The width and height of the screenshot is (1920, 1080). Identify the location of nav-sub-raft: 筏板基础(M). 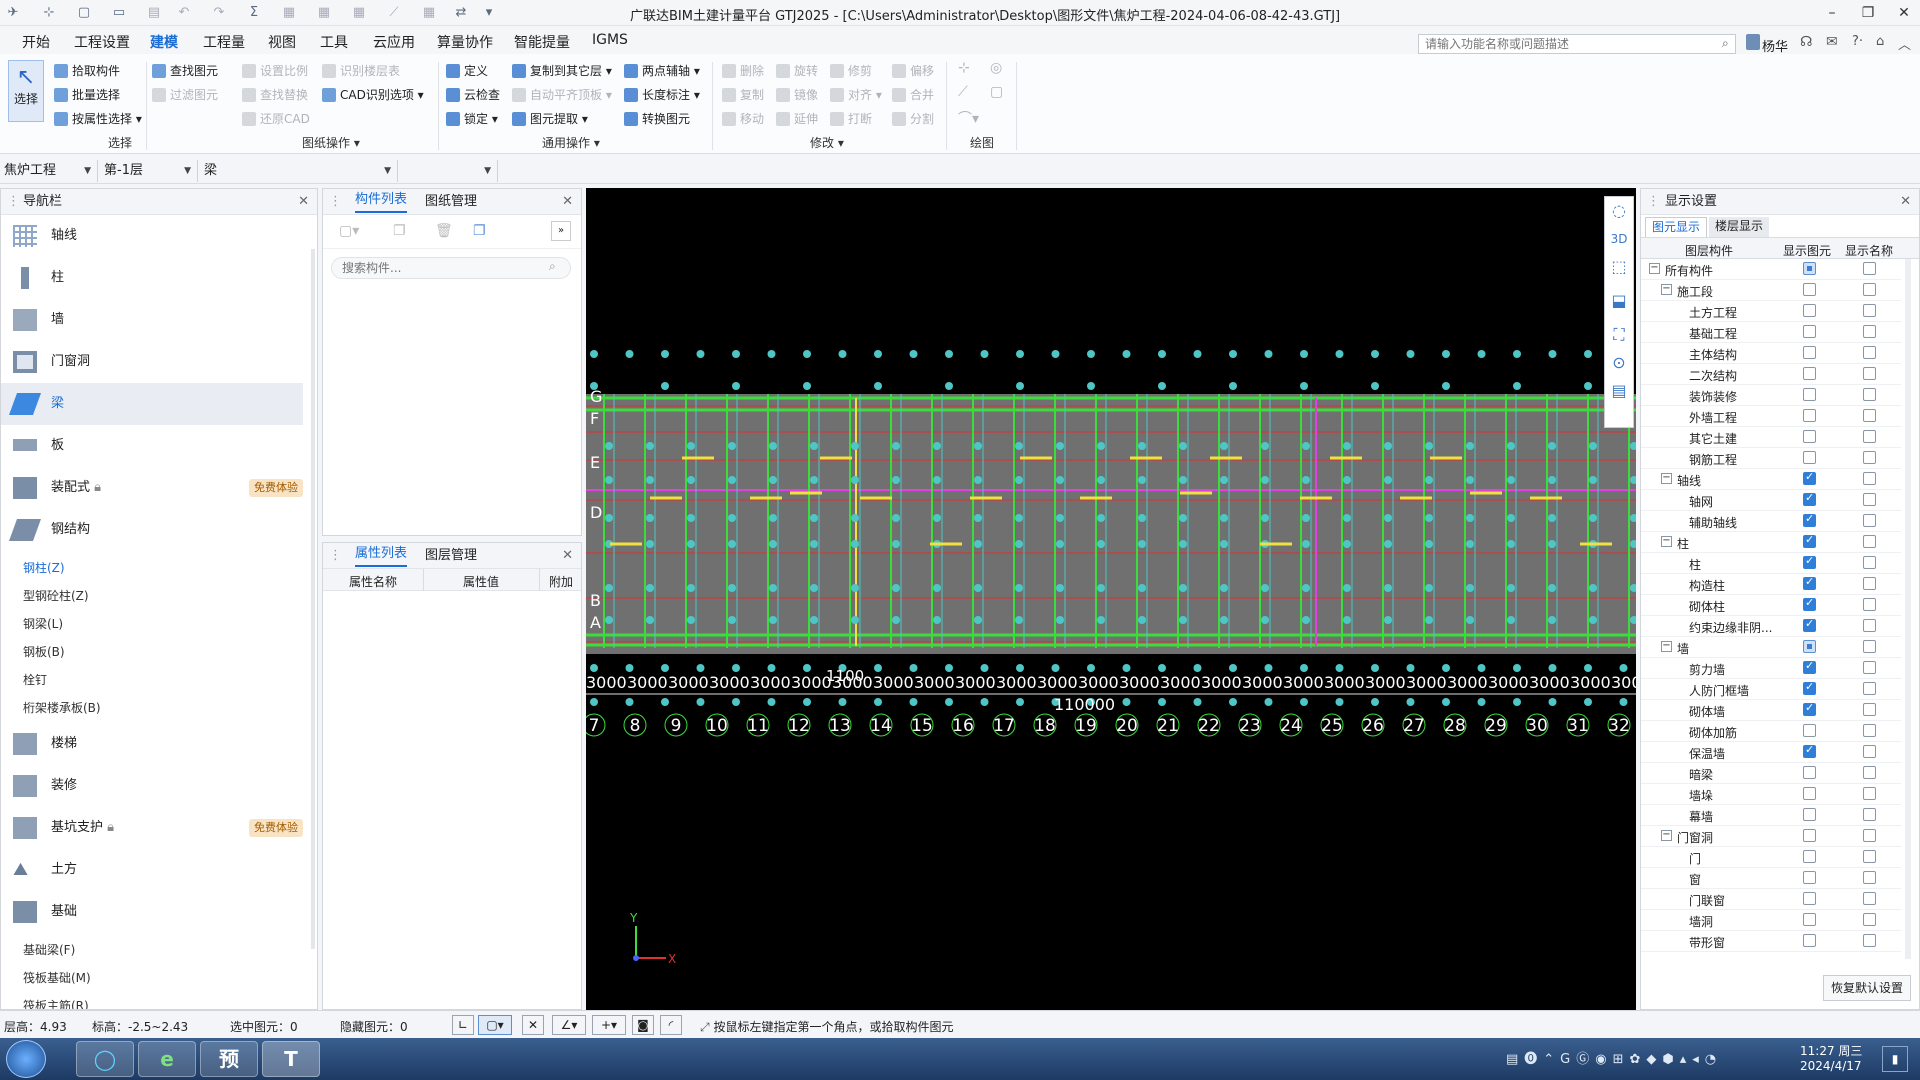
(57, 977).